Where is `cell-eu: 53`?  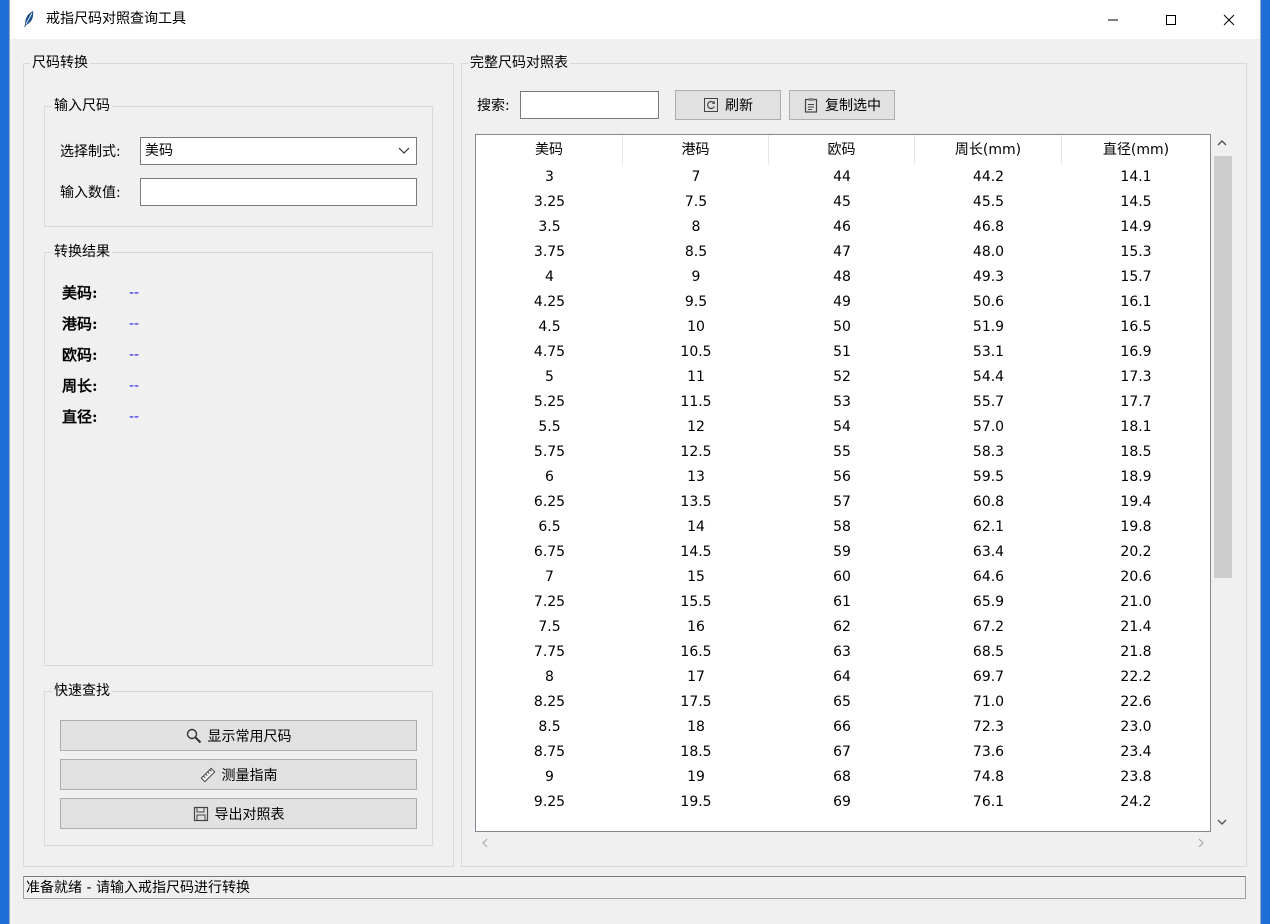 cell-eu: 53 is located at coordinates (842, 402).